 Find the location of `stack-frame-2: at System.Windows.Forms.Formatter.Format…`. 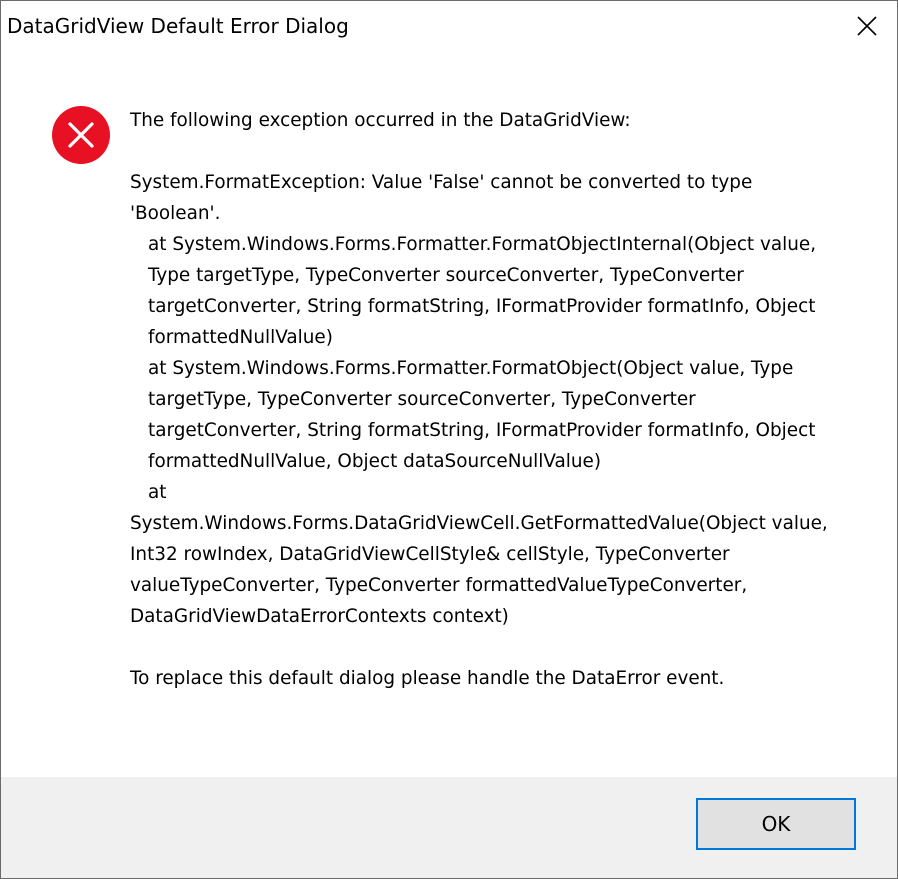

stack-frame-2: at System.Windows.Forms.Formatter.Format… is located at coordinates (482, 415).